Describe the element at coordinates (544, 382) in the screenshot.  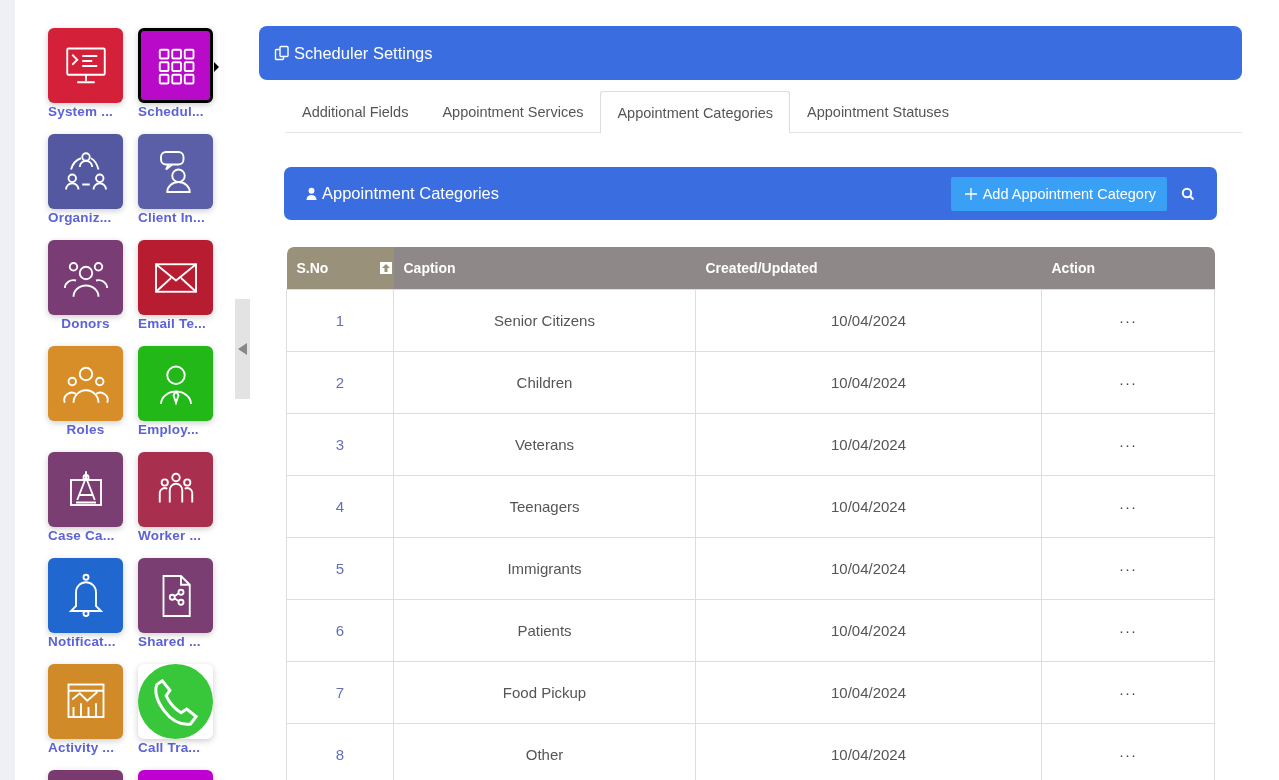
I see `table-cell: Children` at that location.